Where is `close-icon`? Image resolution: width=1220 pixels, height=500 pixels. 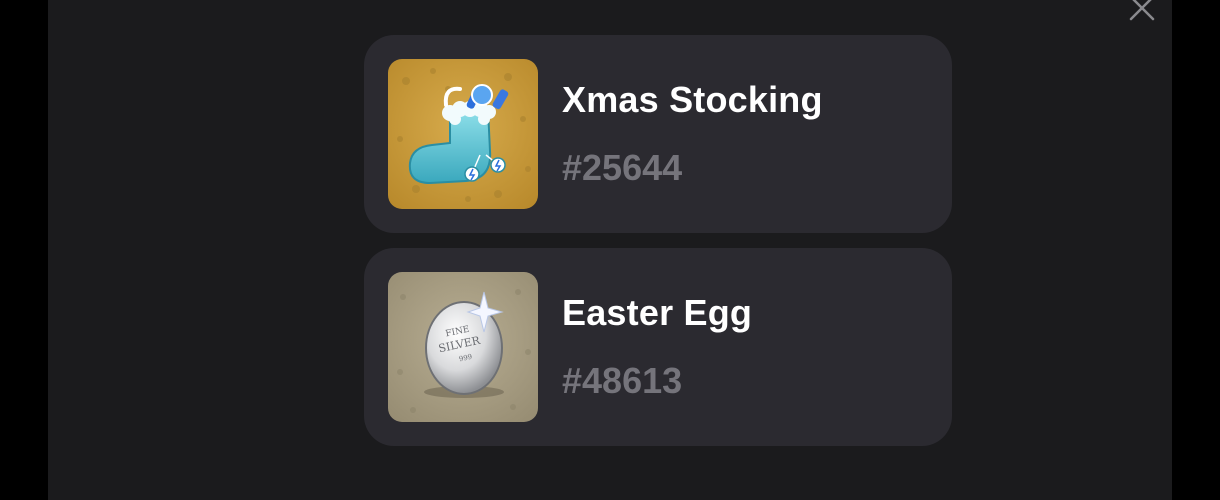
close-icon is located at coordinates (1142, 10).